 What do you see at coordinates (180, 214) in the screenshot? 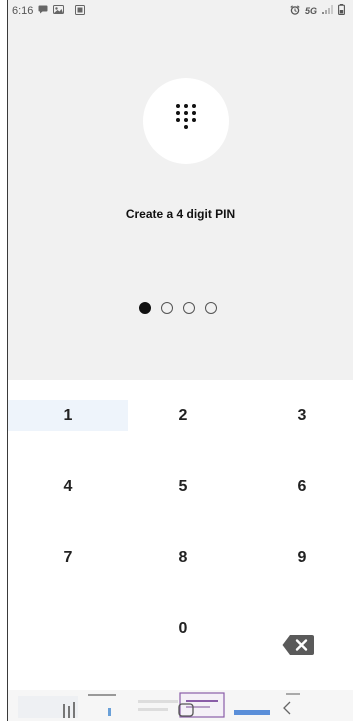
I see `pin-prompt-title: Create a 4 digit PIN` at bounding box center [180, 214].